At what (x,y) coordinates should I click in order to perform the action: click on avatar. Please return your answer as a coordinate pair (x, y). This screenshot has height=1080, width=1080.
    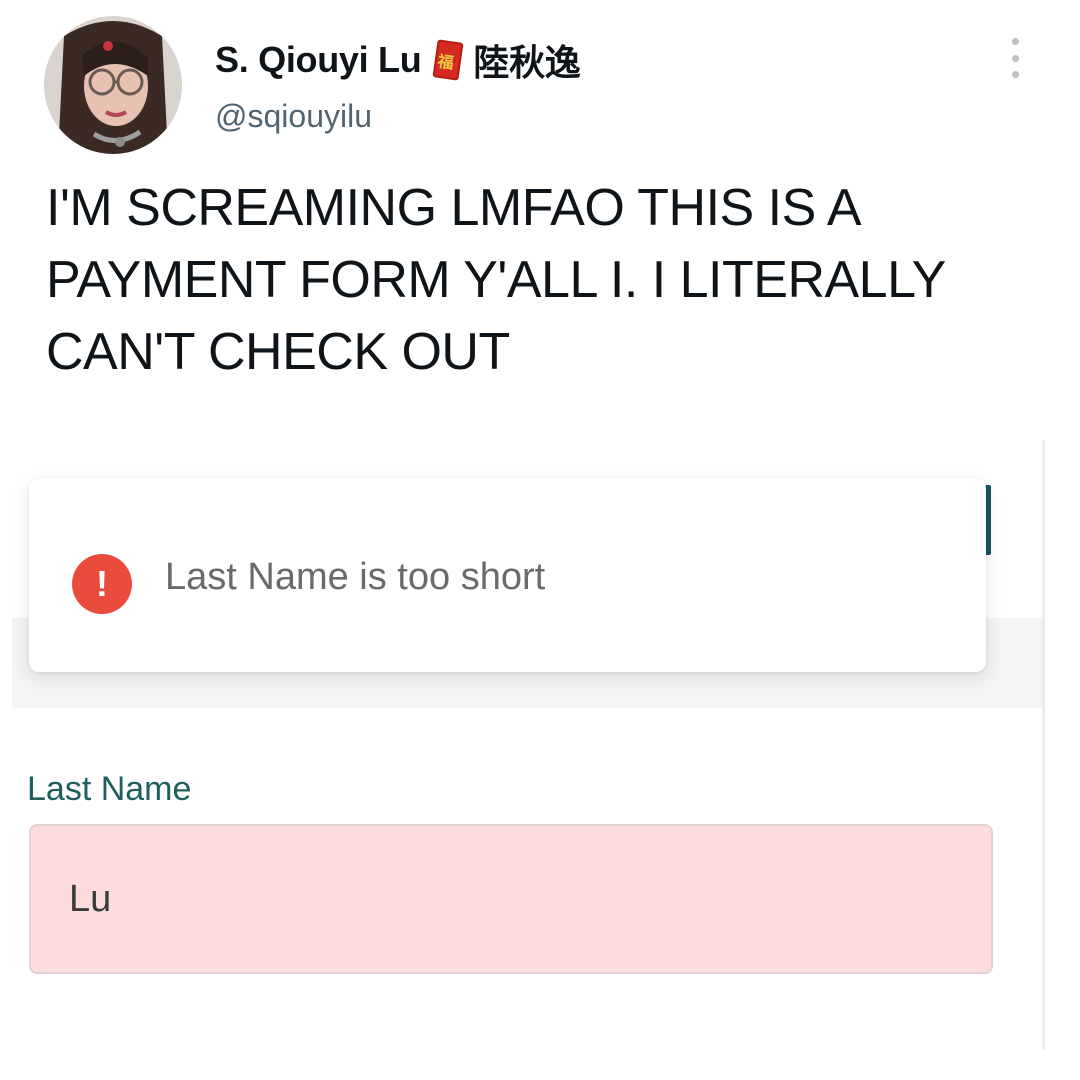
    Looking at the image, I should click on (113, 85).